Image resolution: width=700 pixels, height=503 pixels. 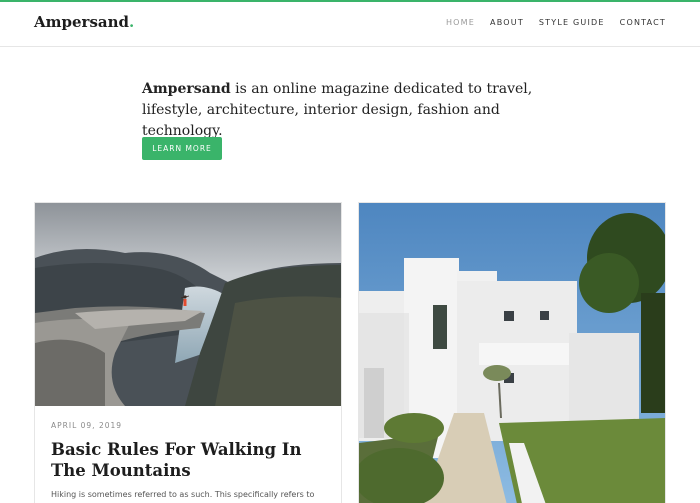 What do you see at coordinates (460, 22) in the screenshot?
I see `nav-home: HOME` at bounding box center [460, 22].